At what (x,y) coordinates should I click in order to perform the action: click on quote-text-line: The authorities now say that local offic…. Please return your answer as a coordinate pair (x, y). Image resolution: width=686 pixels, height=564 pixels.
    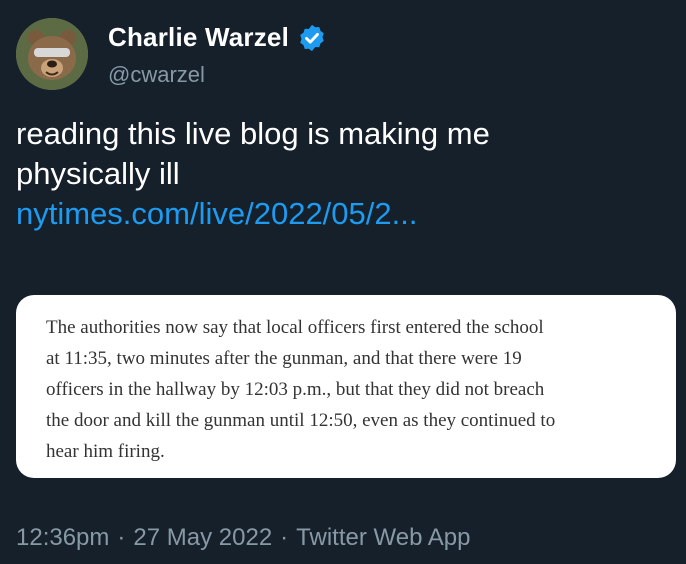
    Looking at the image, I should click on (295, 327).